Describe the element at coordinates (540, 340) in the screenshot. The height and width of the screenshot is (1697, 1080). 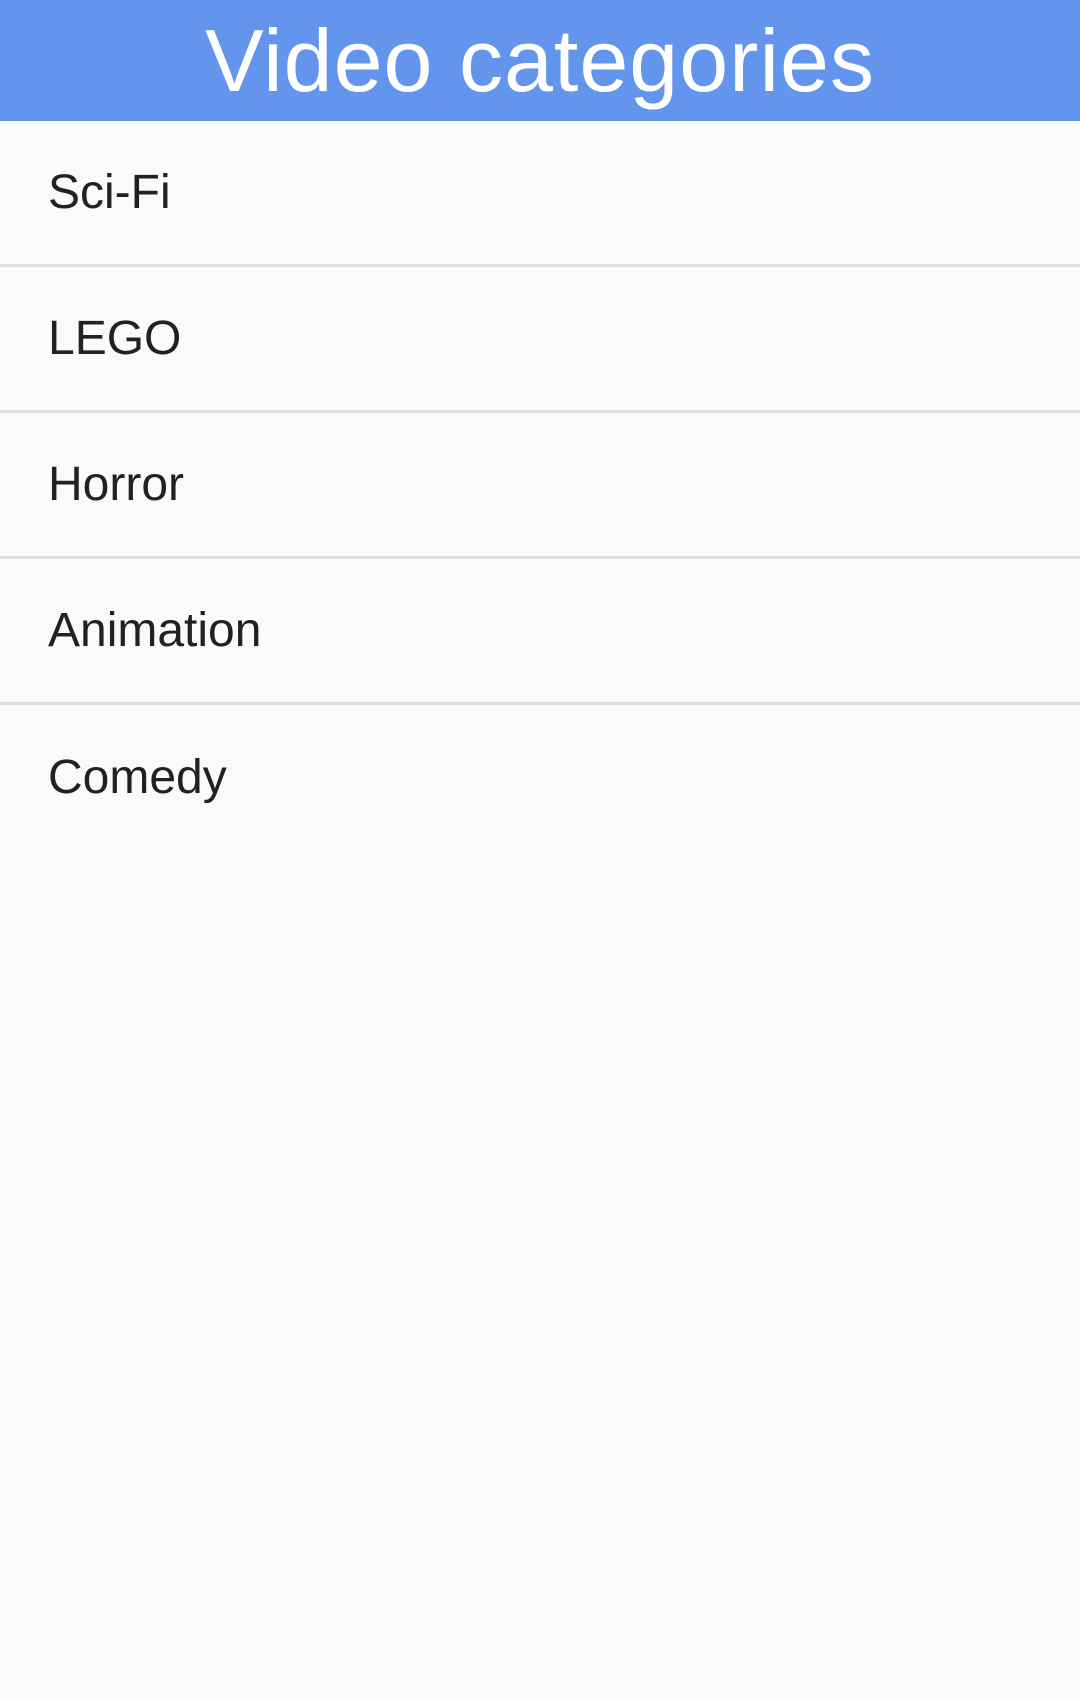
I see `category-item-lego: LEGO` at that location.